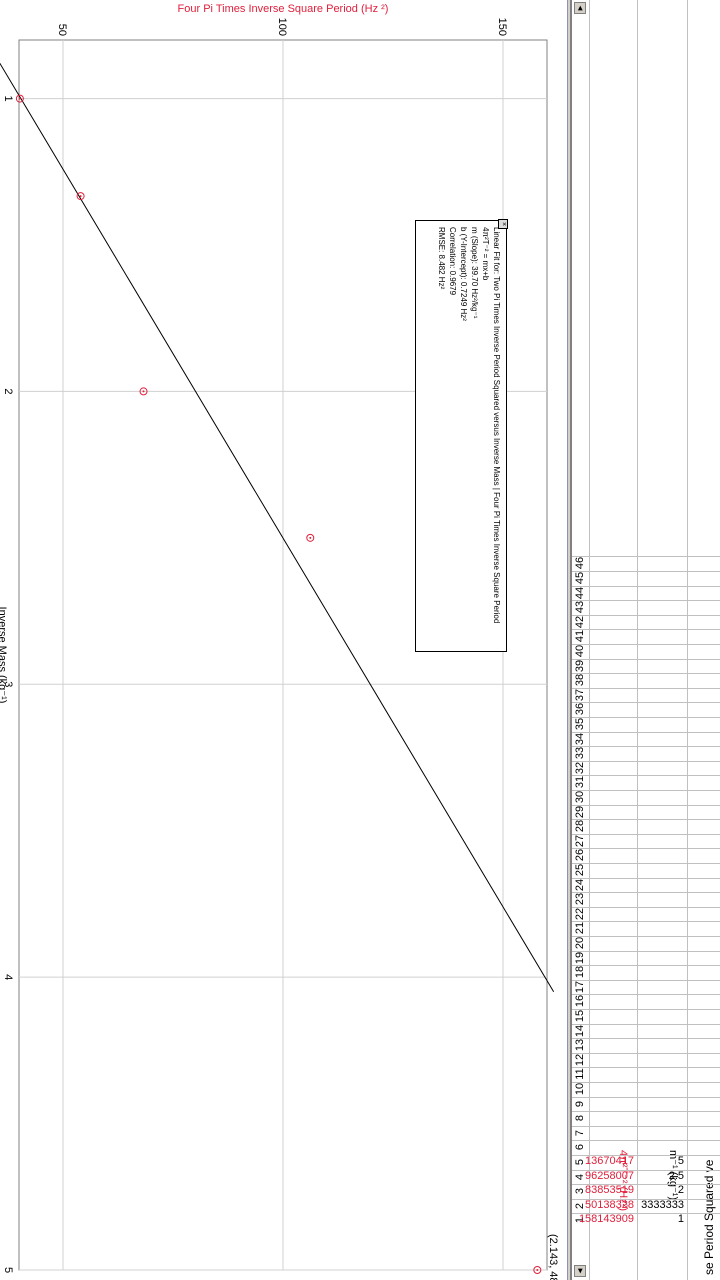 This screenshot has height=1280, width=720. Describe the element at coordinates (62, 30) in the screenshot. I see `y-tick-label: 50` at that location.